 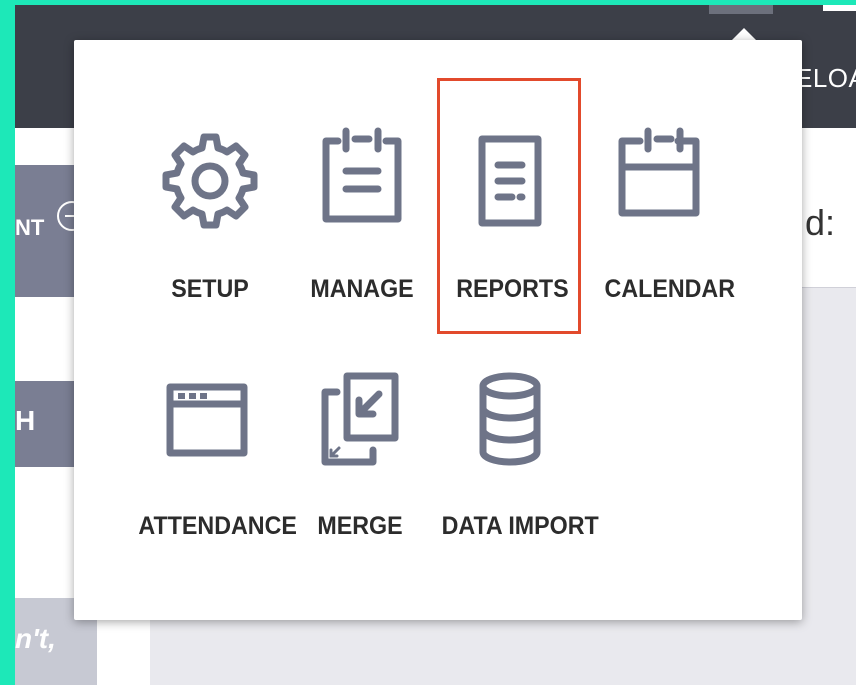 I want to click on gear-icon, so click(x=210, y=181).